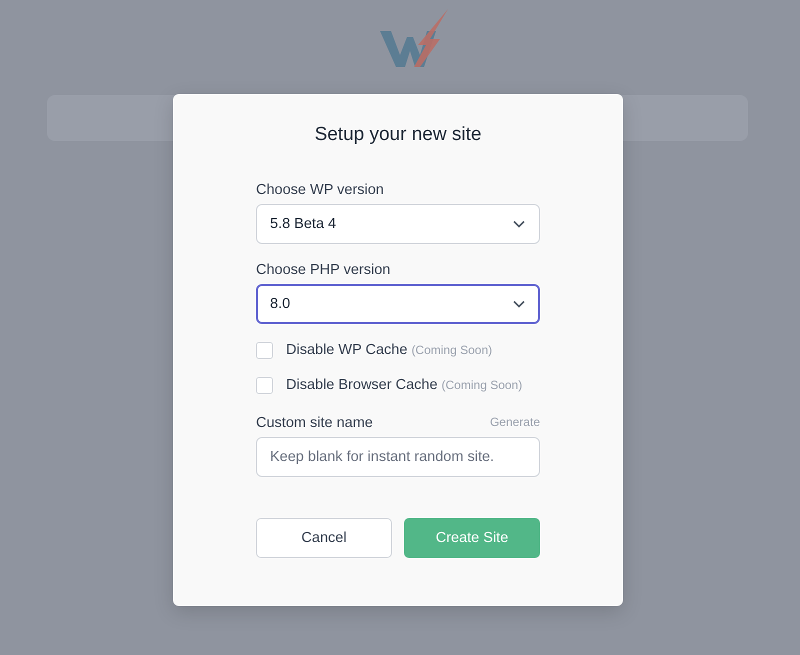  I want to click on cancel-button: Cancel, so click(324, 538).